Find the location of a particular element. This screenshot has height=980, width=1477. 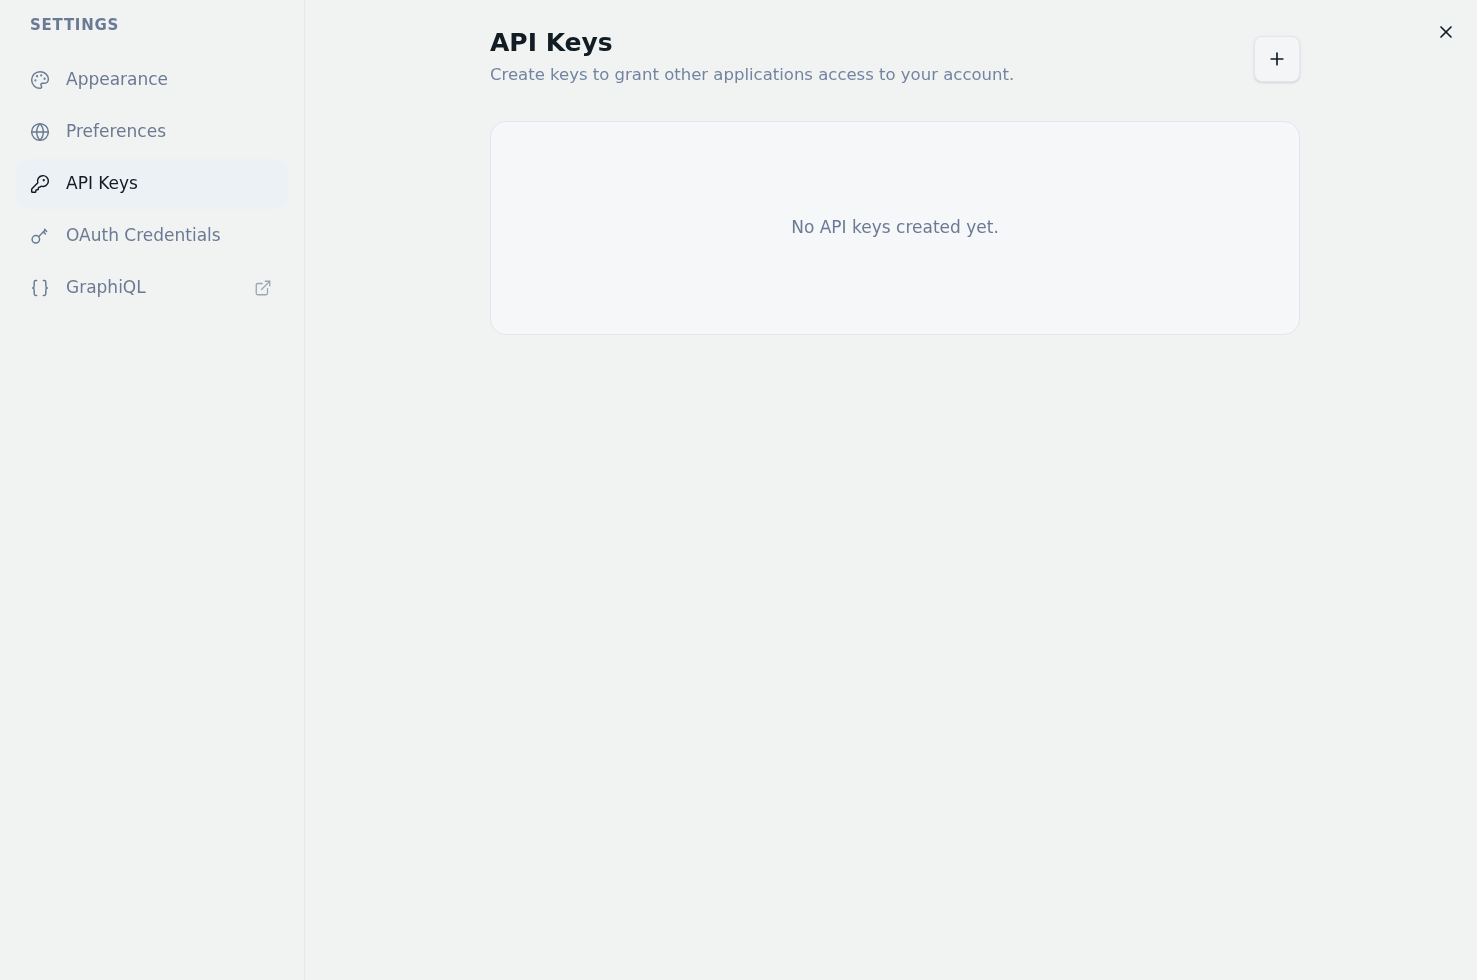

page-description: Create keys to grant other applications access to your account. is located at coordinates (752, 75).